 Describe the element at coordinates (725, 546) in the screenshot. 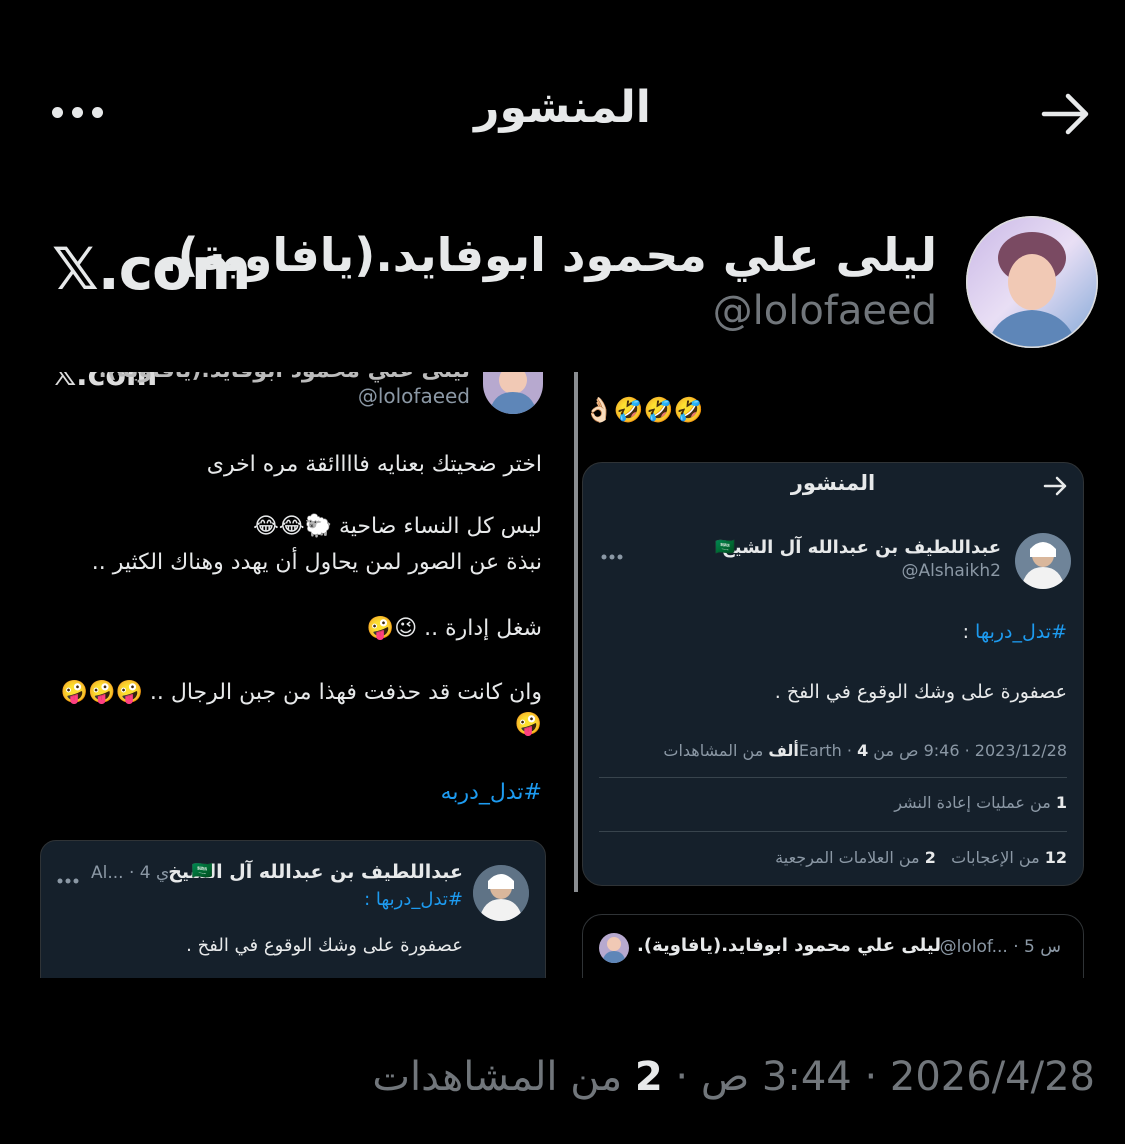

I see `right-card-flag-icon: 🇸🇦` at that location.